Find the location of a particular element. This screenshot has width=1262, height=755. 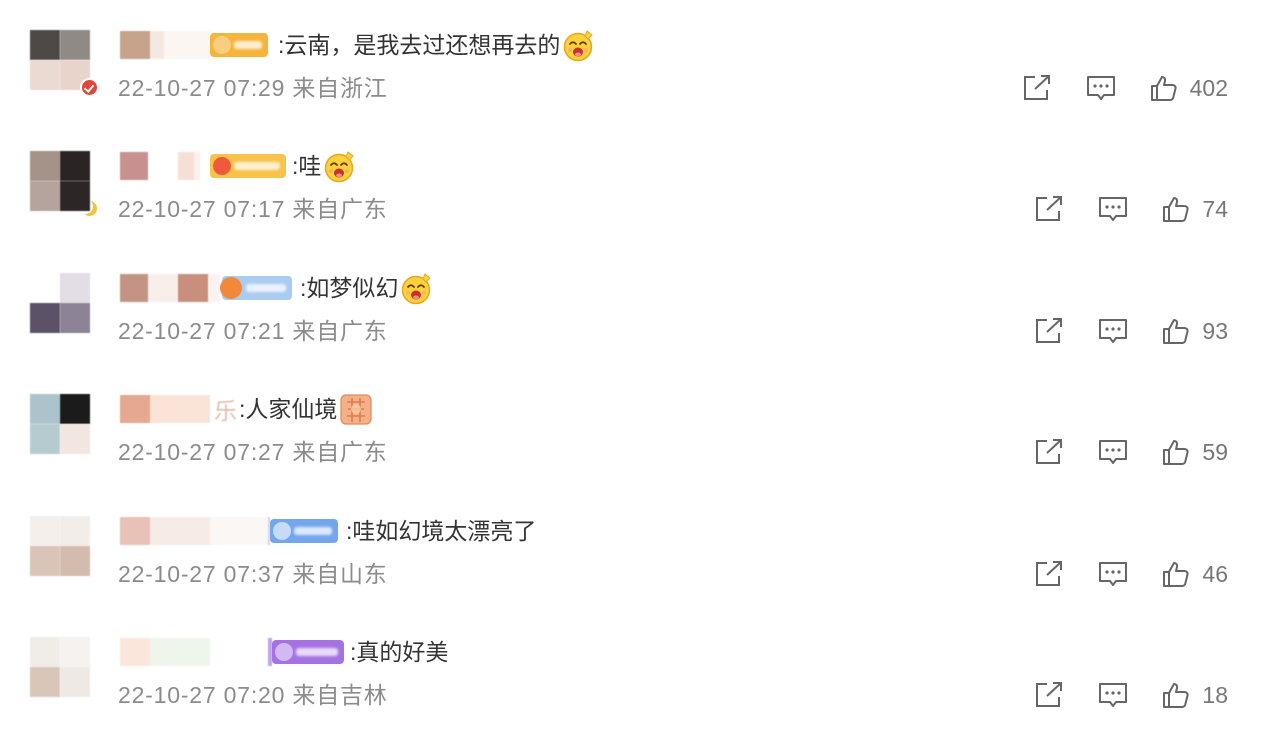

username-tail: 乐 is located at coordinates (225, 409).